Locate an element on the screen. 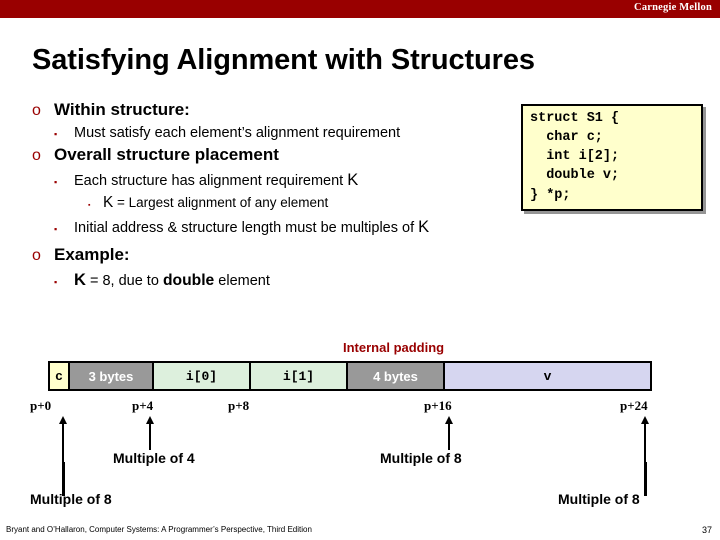 Image resolution: width=720 pixels, height=540 pixels. memory-layout-diagram: c3 bytes i[0] i[1] 4 bytes v is located at coordinates (350, 376).